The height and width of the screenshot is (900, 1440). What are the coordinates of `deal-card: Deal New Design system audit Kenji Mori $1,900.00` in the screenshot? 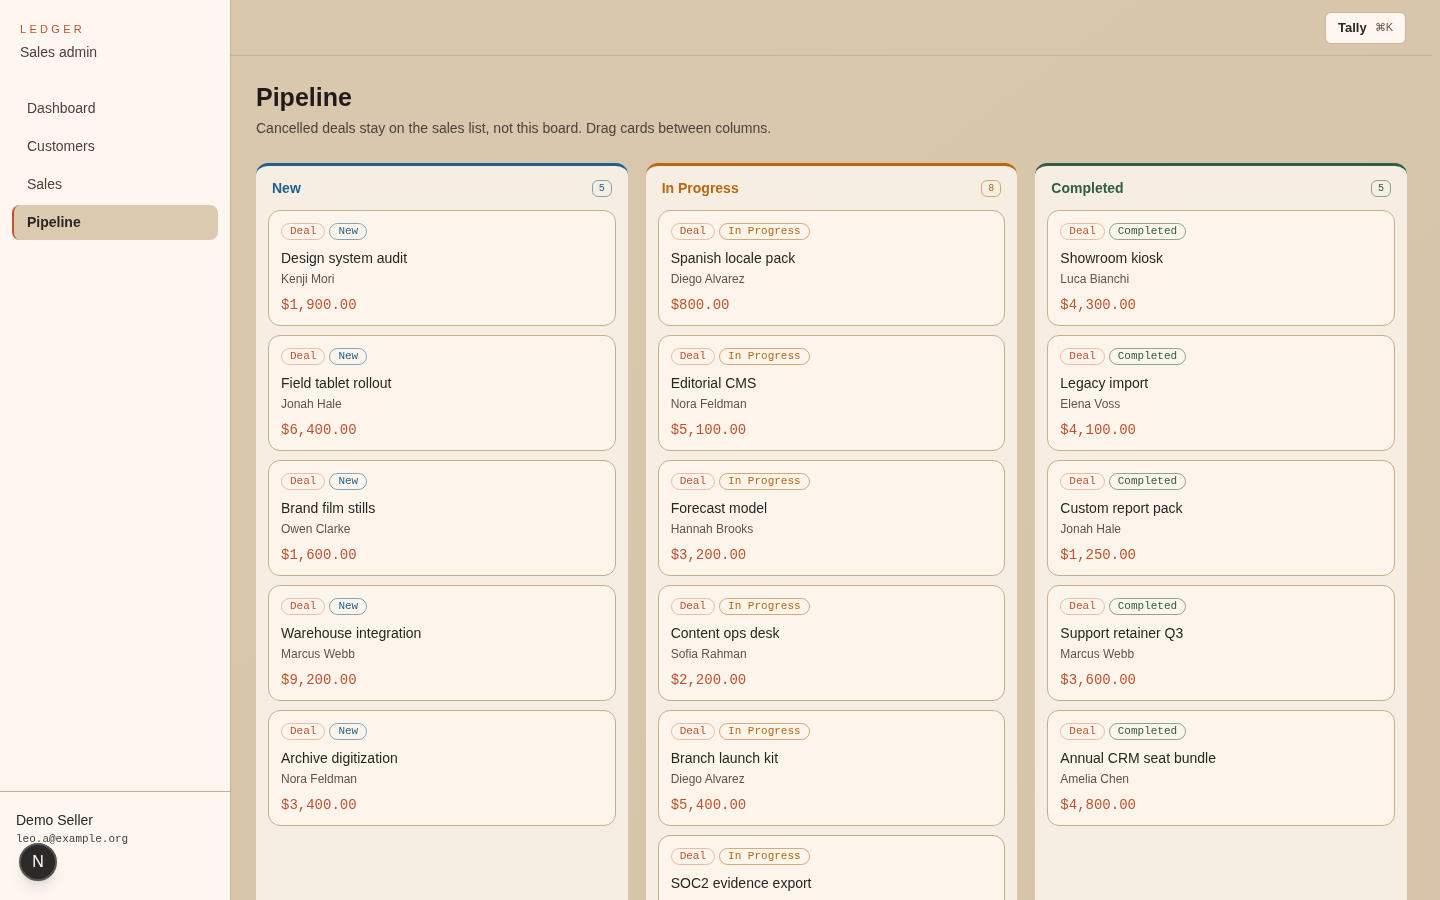 It's located at (442, 268).